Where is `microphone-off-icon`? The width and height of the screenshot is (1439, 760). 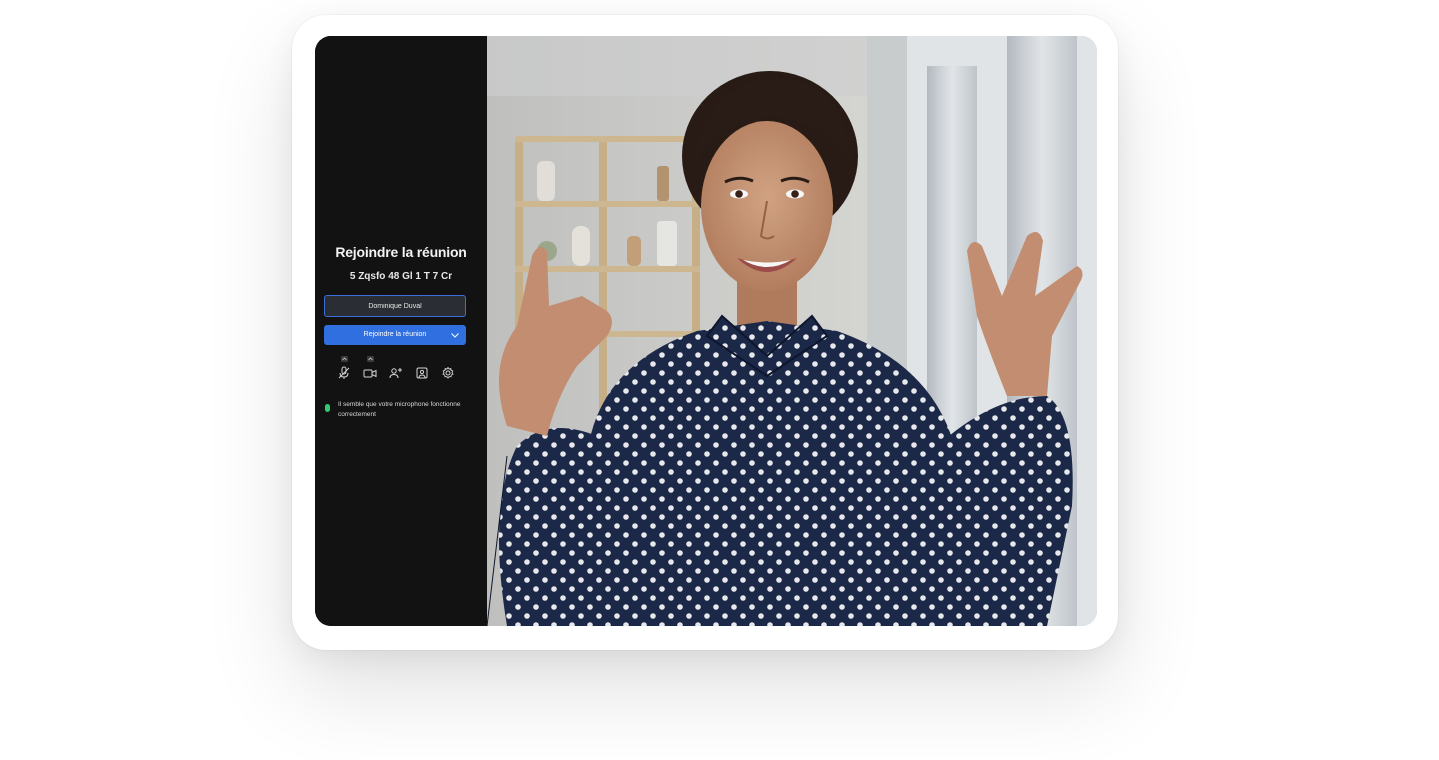 microphone-off-icon is located at coordinates (344, 372).